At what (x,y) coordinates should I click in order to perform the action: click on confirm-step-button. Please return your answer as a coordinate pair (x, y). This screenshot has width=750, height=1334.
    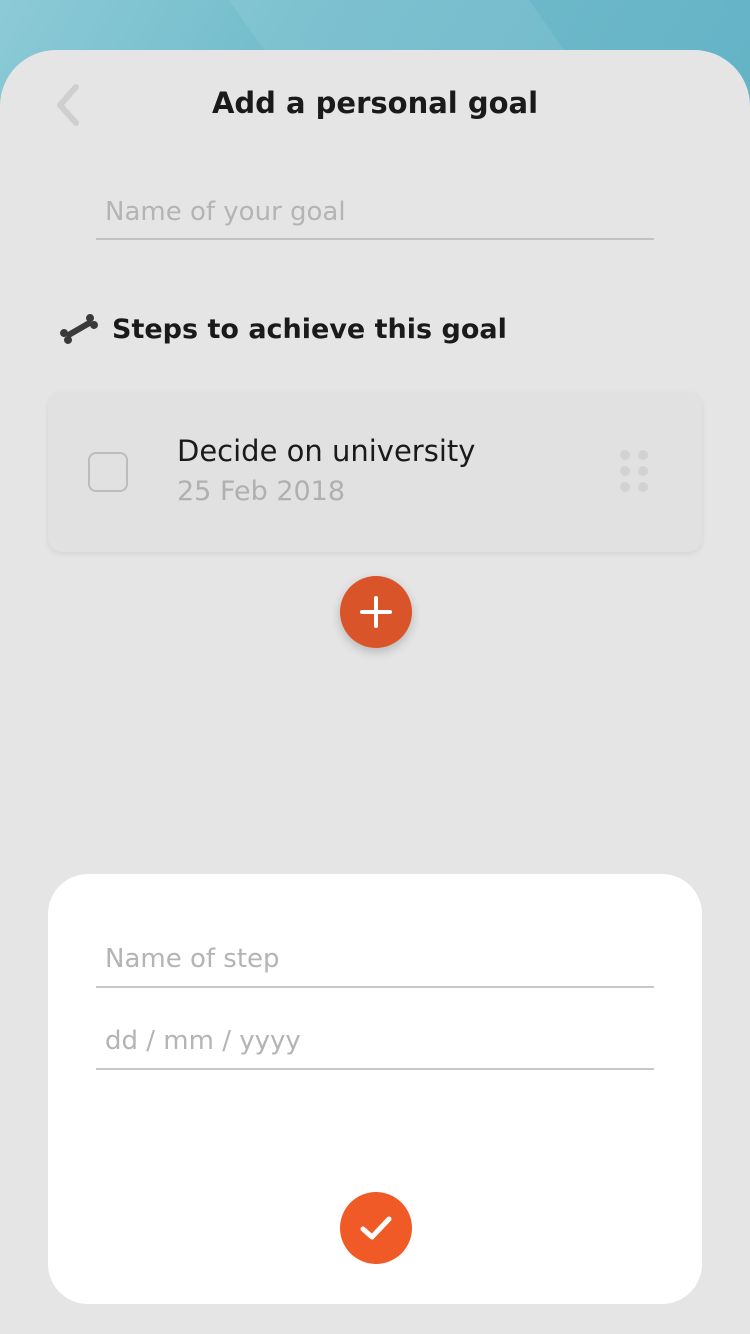
    Looking at the image, I should click on (376, 1228).